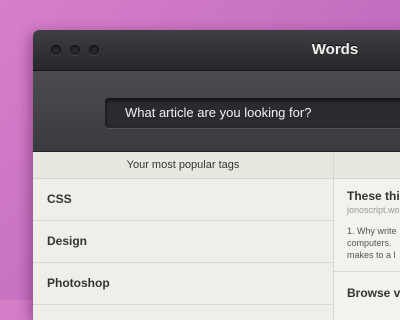 The image size is (400, 320). What do you see at coordinates (252, 113) in the screenshot?
I see `search-input: What article are you looking for?` at bounding box center [252, 113].